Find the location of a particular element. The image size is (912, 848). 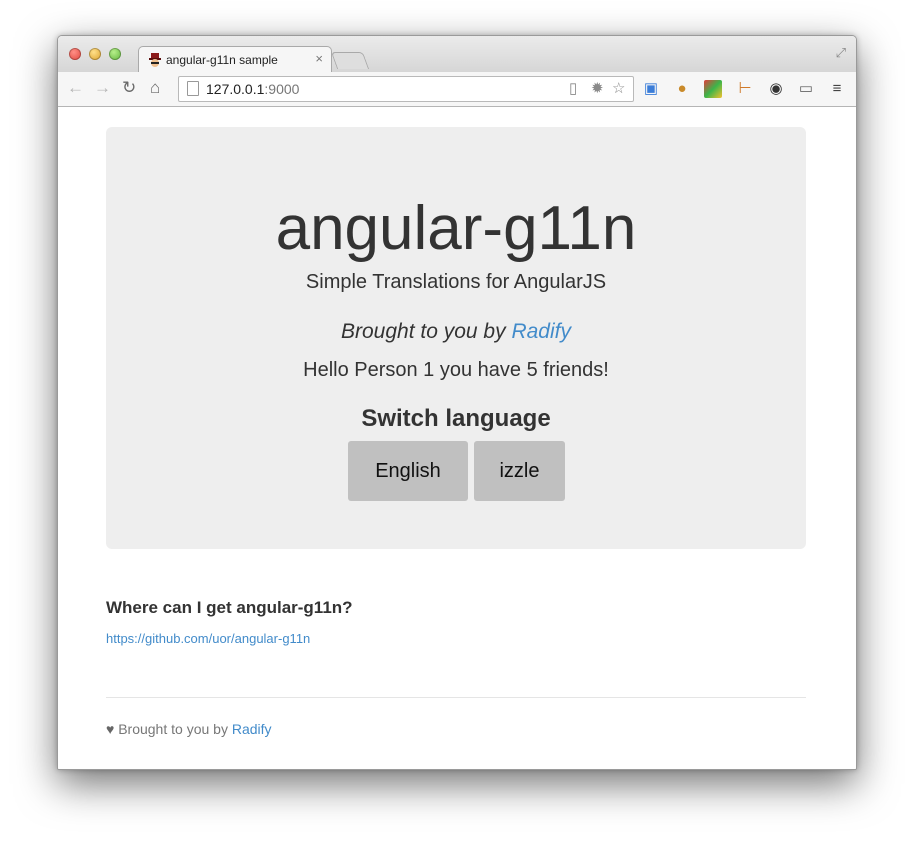

footer-radify-link: Radify is located at coordinates (252, 729).